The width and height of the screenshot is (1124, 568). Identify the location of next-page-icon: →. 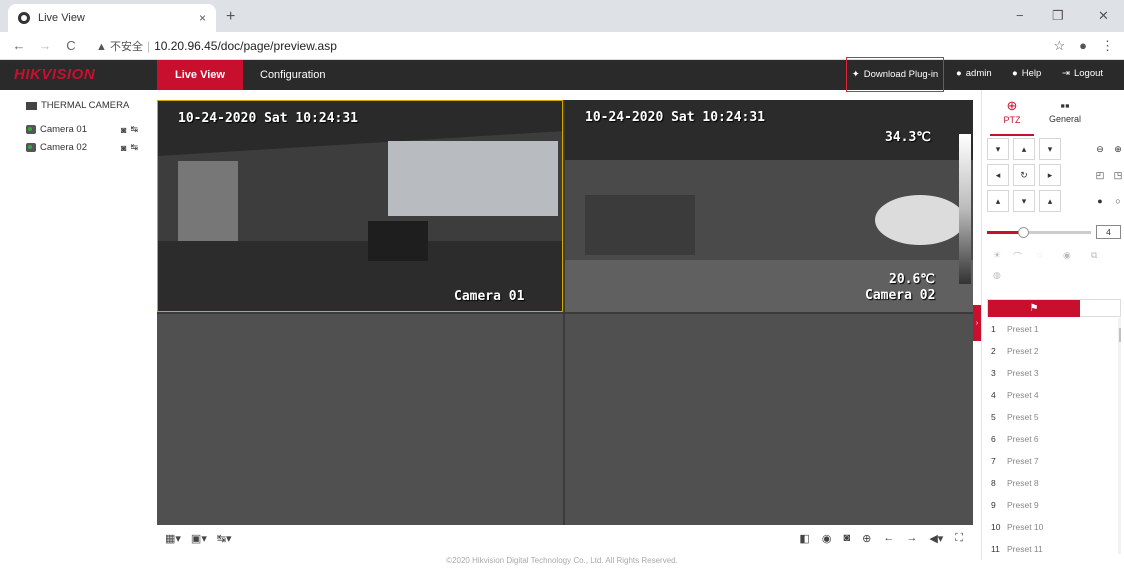
(911, 538).